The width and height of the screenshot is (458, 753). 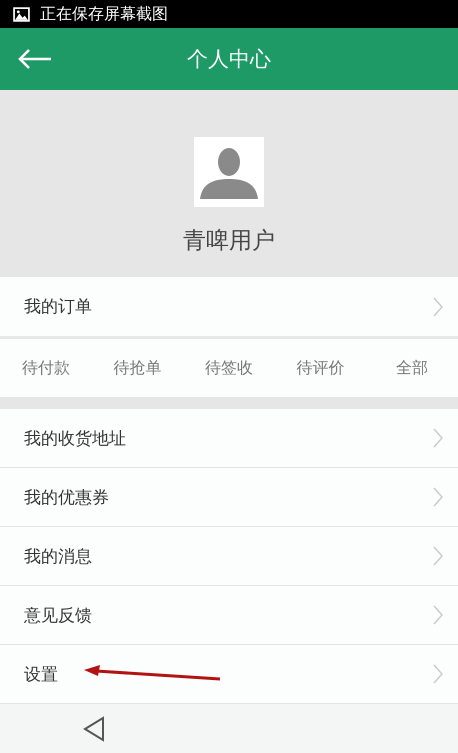 I want to click on image-icon, so click(x=21, y=14).